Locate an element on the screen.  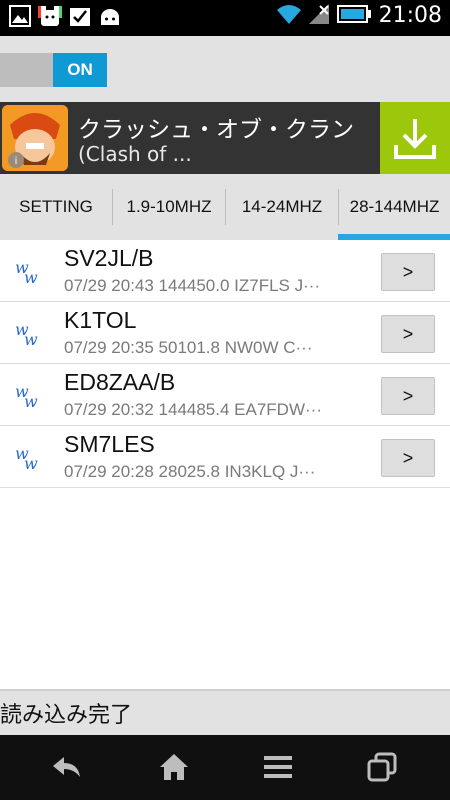
battery-icon is located at coordinates (353, 15).